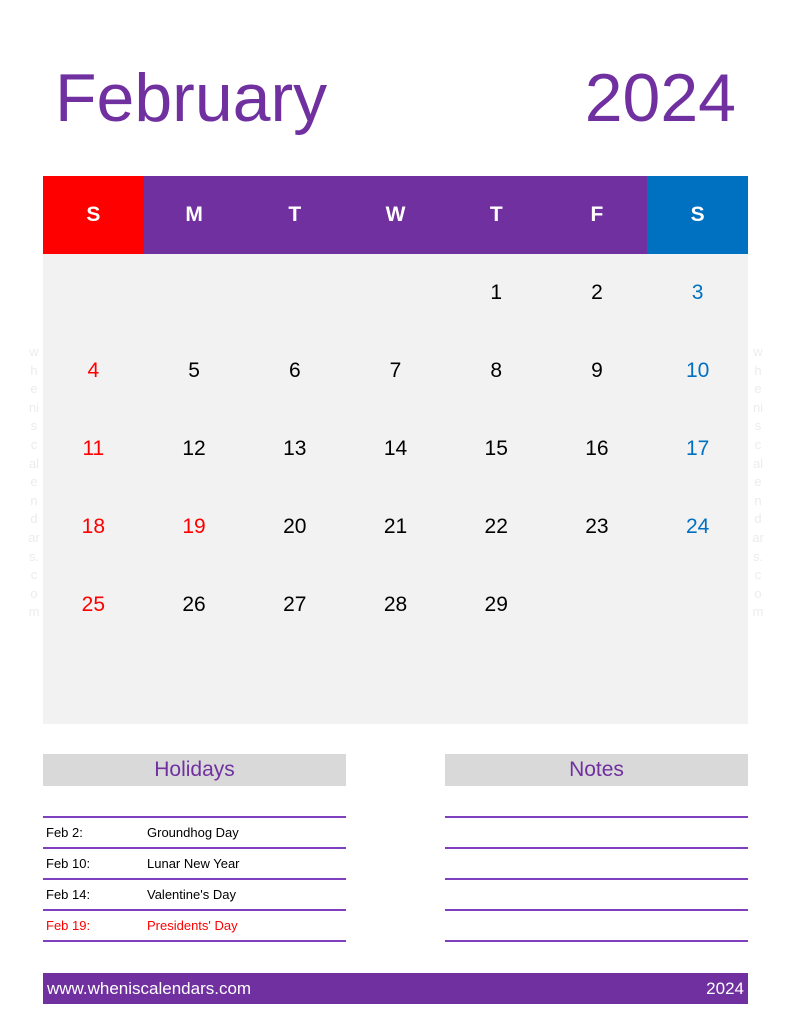  I want to click on holiday-date: Feb 19:, so click(68, 925).